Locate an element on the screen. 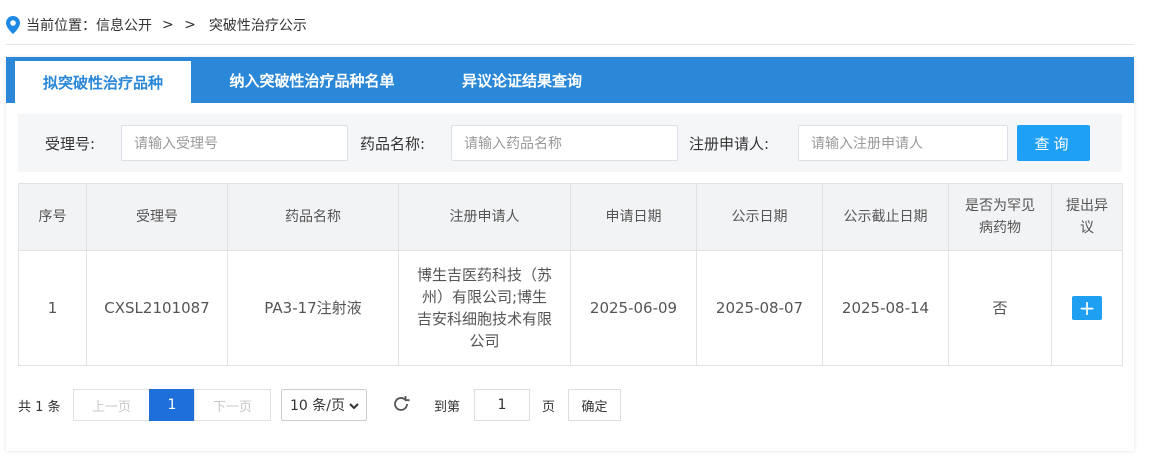 This screenshot has width=1149, height=458. col-header-deadline: 公示截止日期 is located at coordinates (885, 217).